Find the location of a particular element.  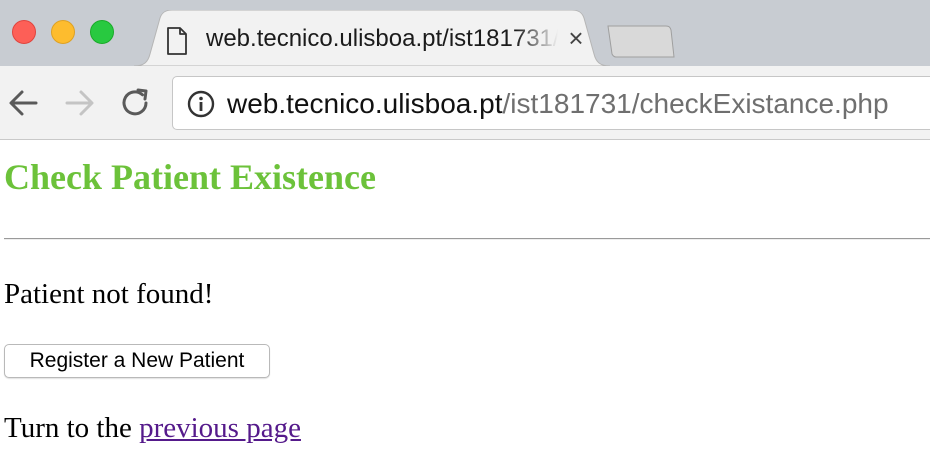

page-title: Check Patient Existence is located at coordinates (190, 177).